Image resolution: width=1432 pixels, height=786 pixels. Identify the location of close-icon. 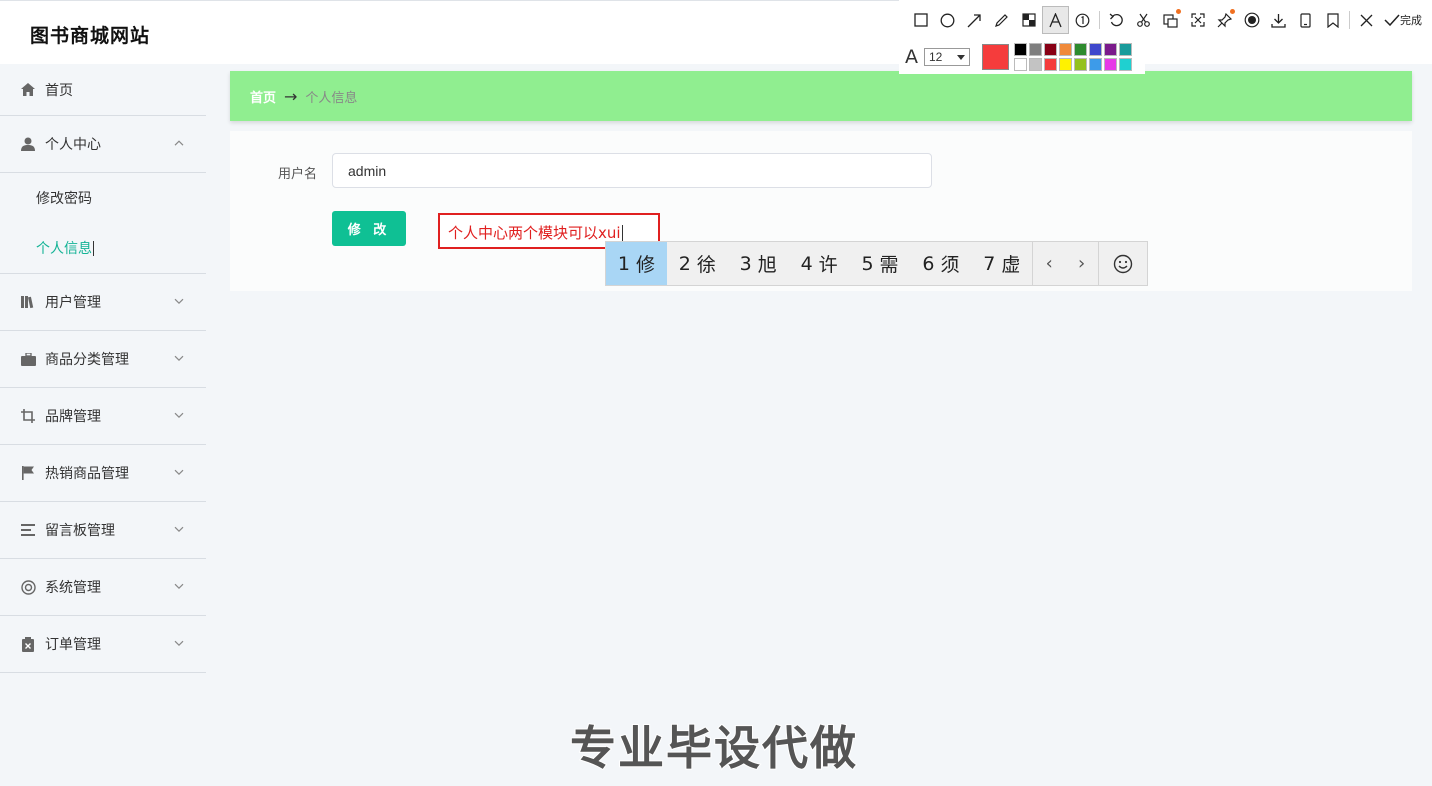
(1366, 20).